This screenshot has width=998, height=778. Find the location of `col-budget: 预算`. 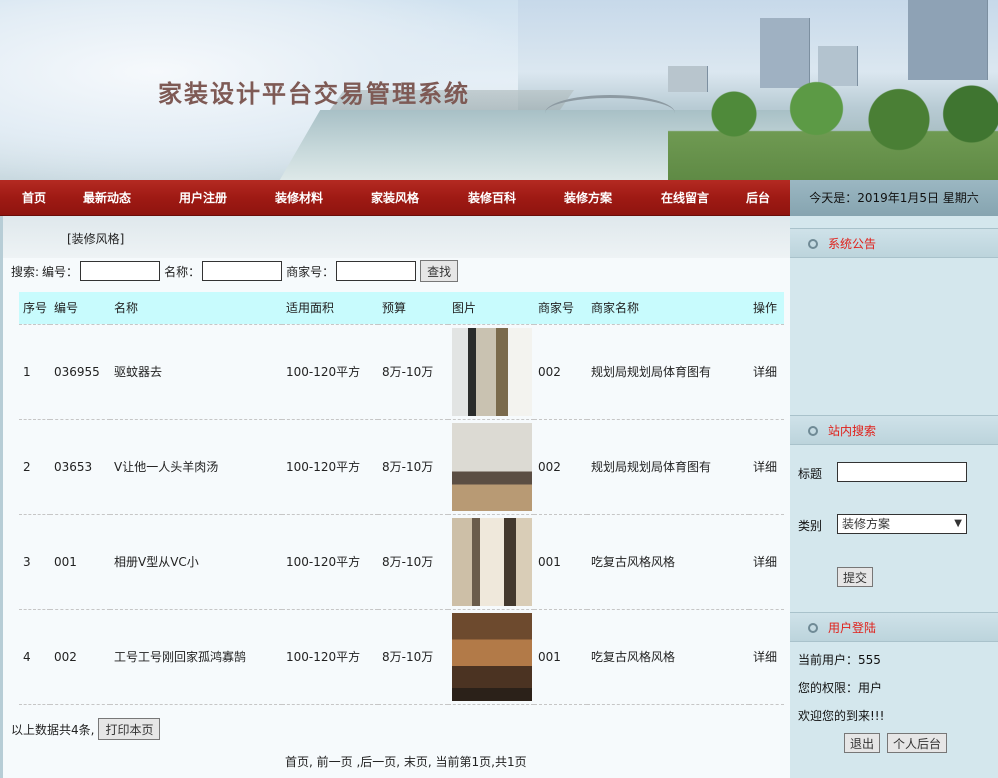

col-budget: 预算 is located at coordinates (413, 308).